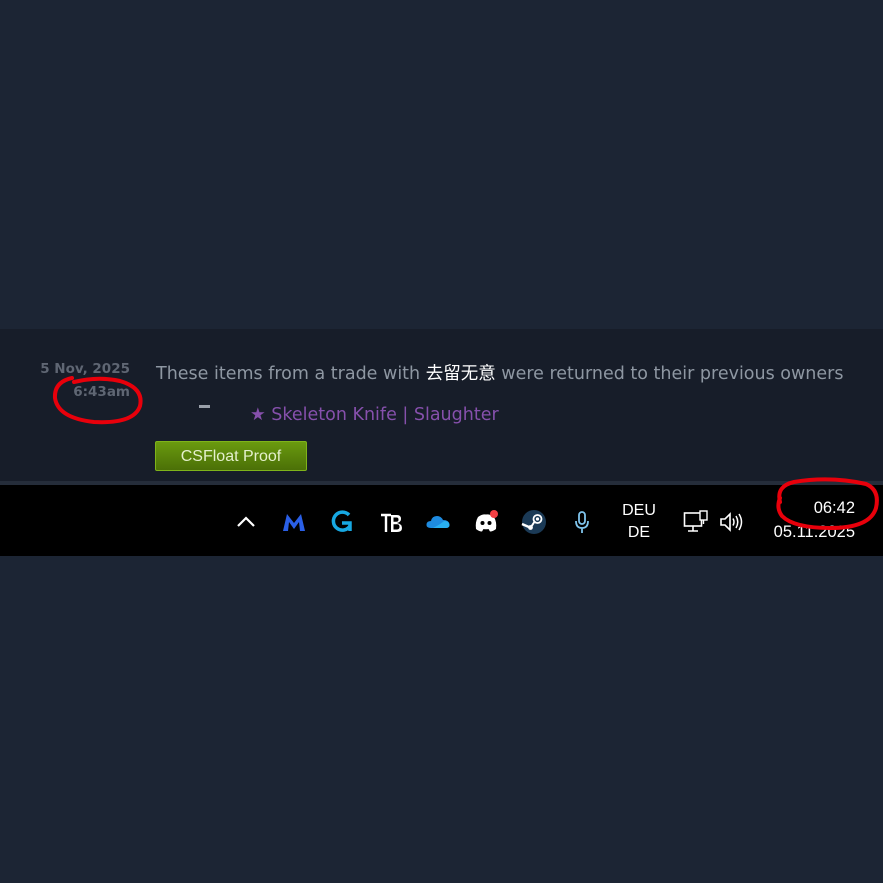 The image size is (883, 883). I want to click on clock-date: 05.11.2025, so click(814, 532).